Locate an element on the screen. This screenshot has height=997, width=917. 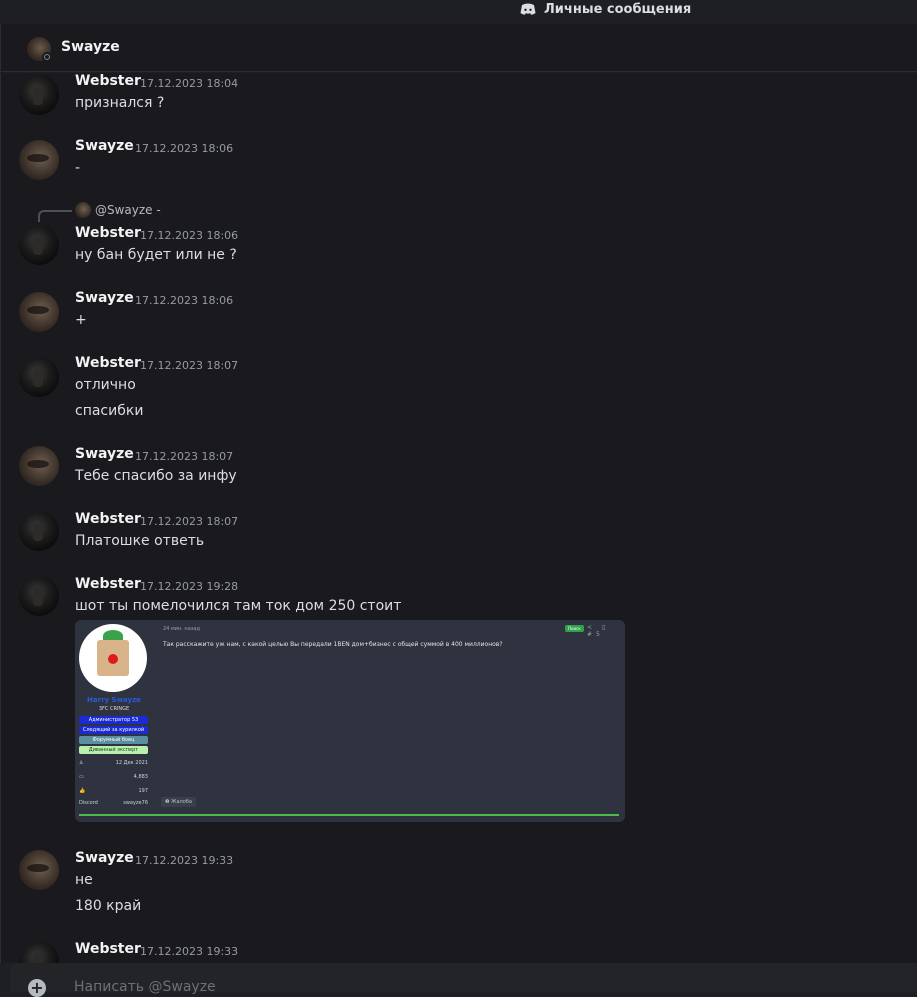
message-text: - is located at coordinates (78, 168).